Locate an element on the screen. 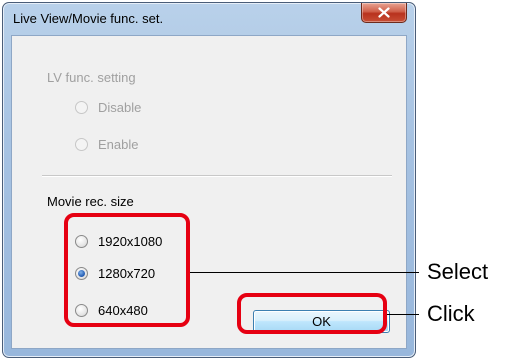 The image size is (514, 360). ok-button-highlight is located at coordinates (312, 313).